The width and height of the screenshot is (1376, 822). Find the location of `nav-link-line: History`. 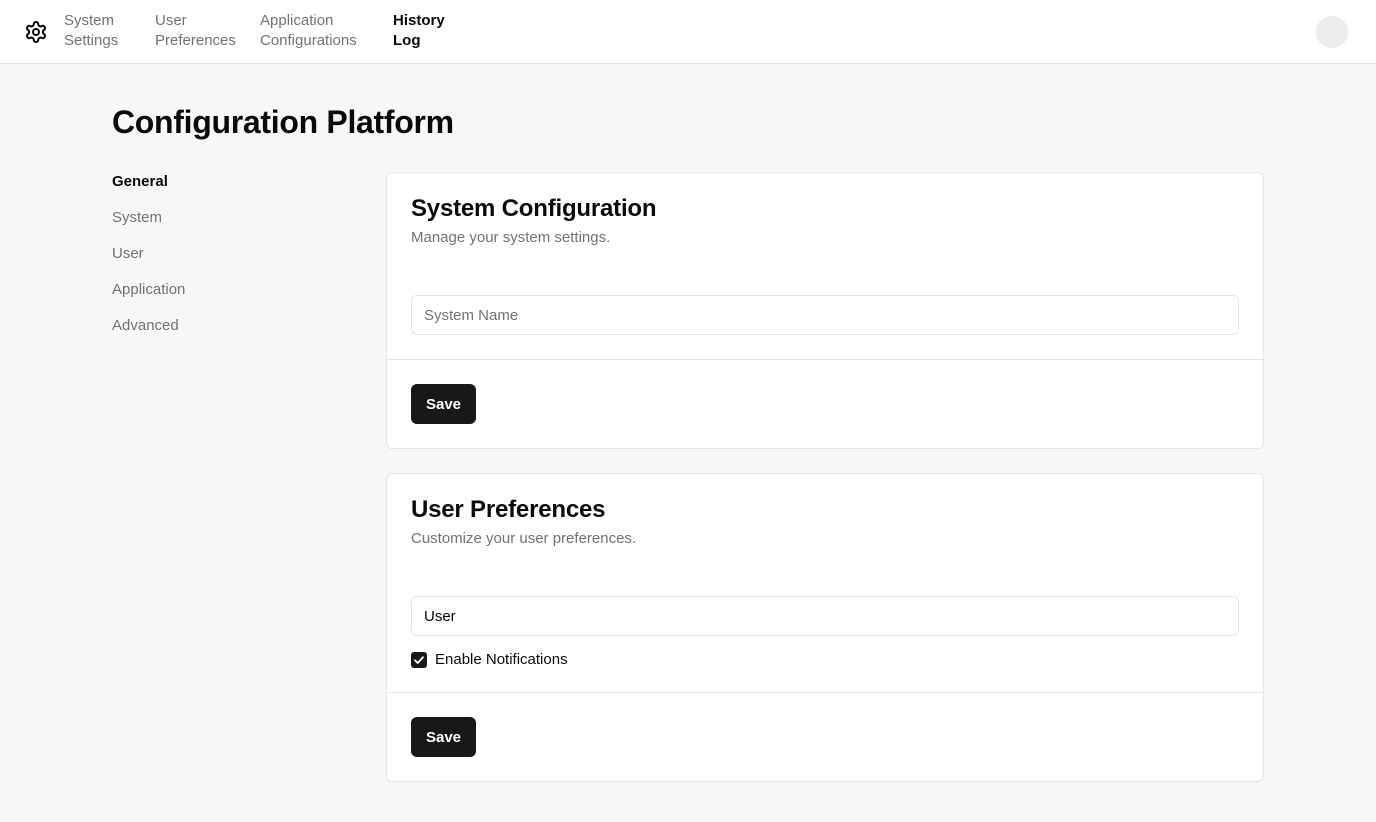

nav-link-line: History is located at coordinates (419, 20).